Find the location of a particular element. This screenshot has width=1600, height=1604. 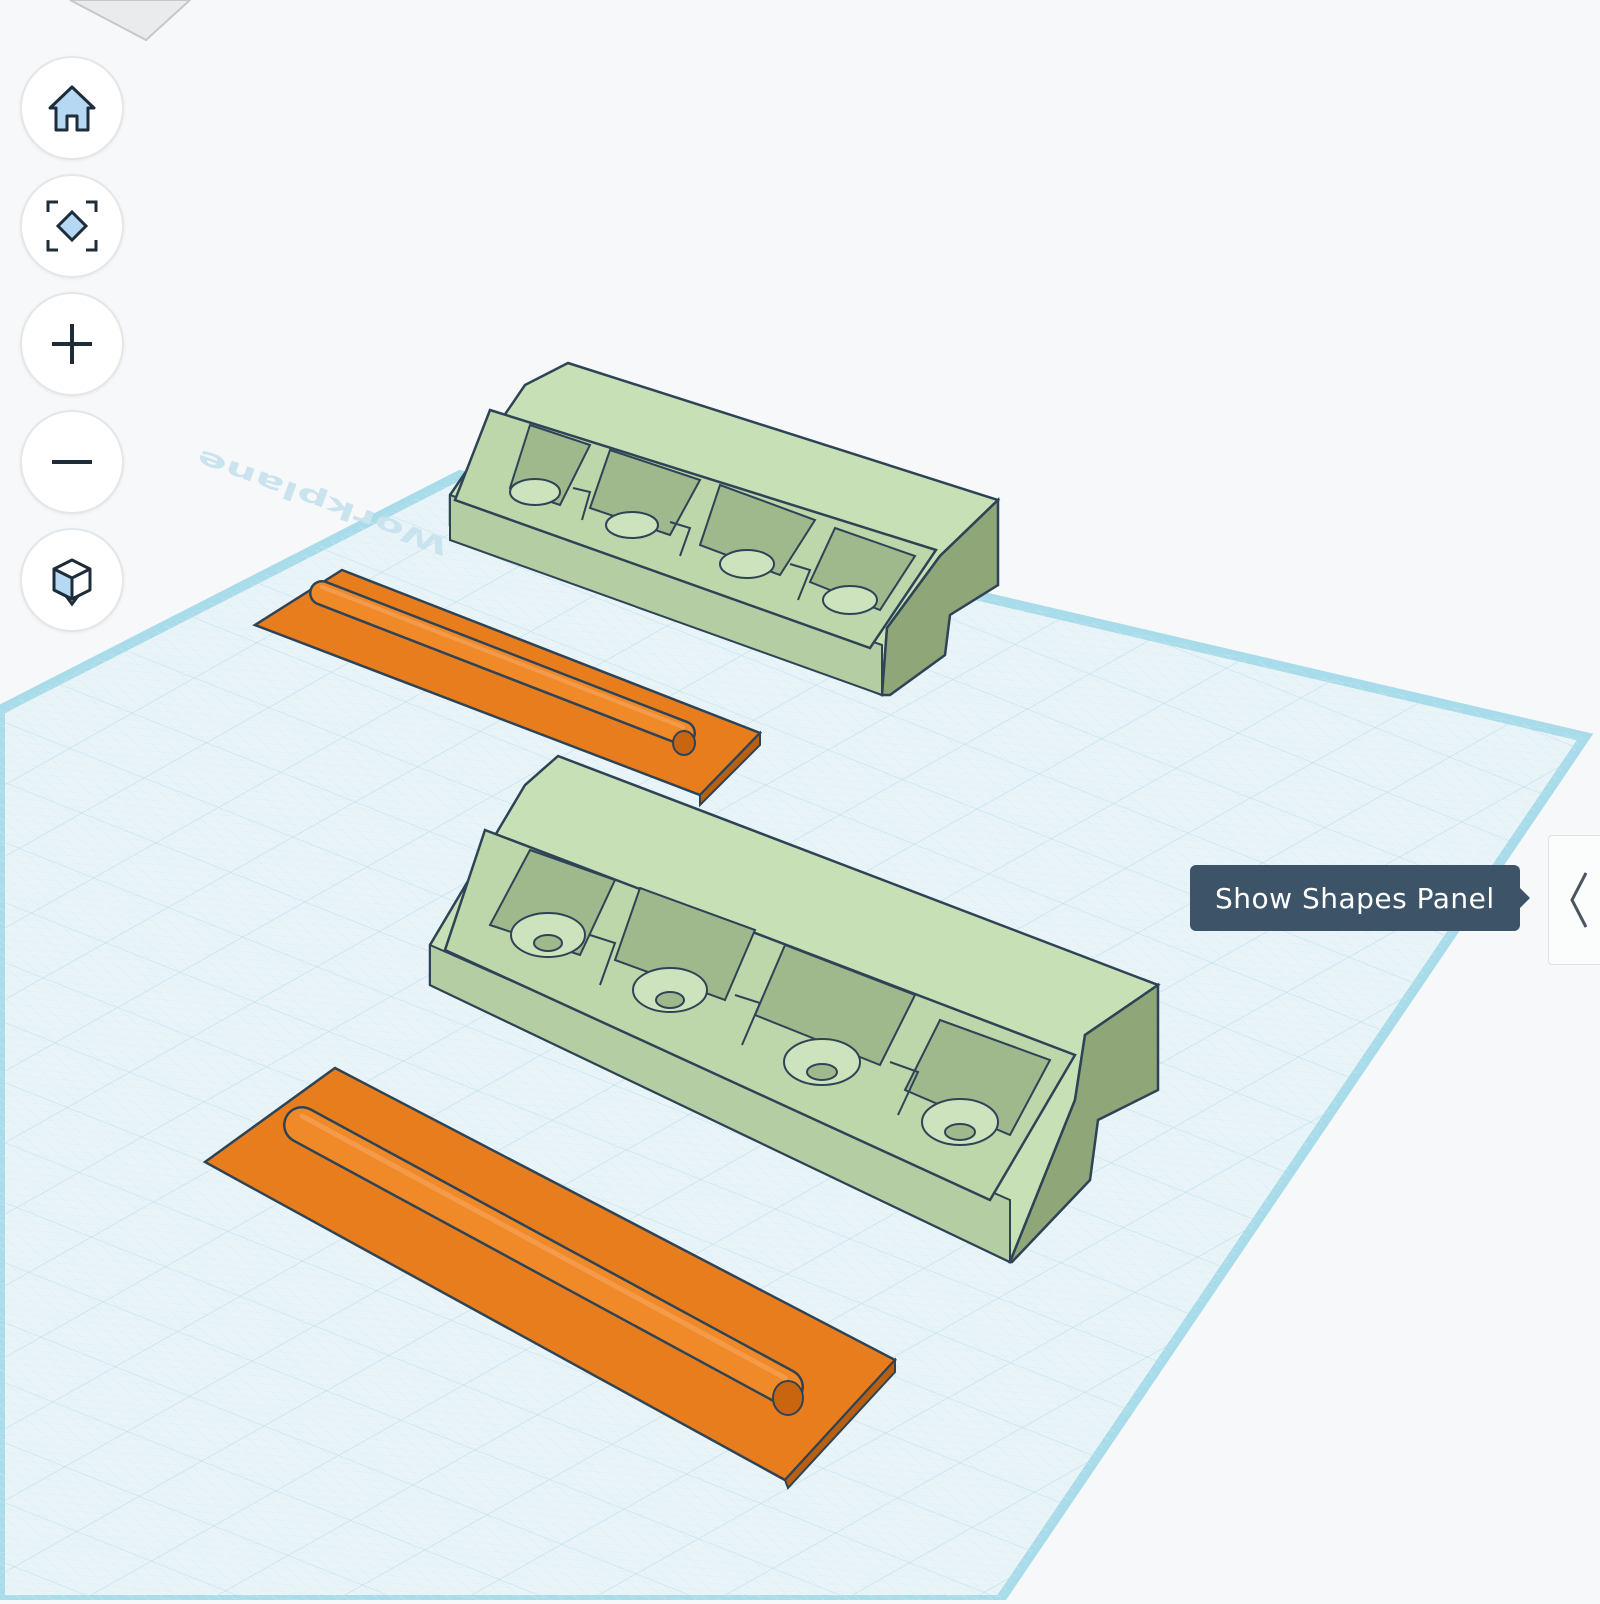

plus-icon is located at coordinates (72, 344).